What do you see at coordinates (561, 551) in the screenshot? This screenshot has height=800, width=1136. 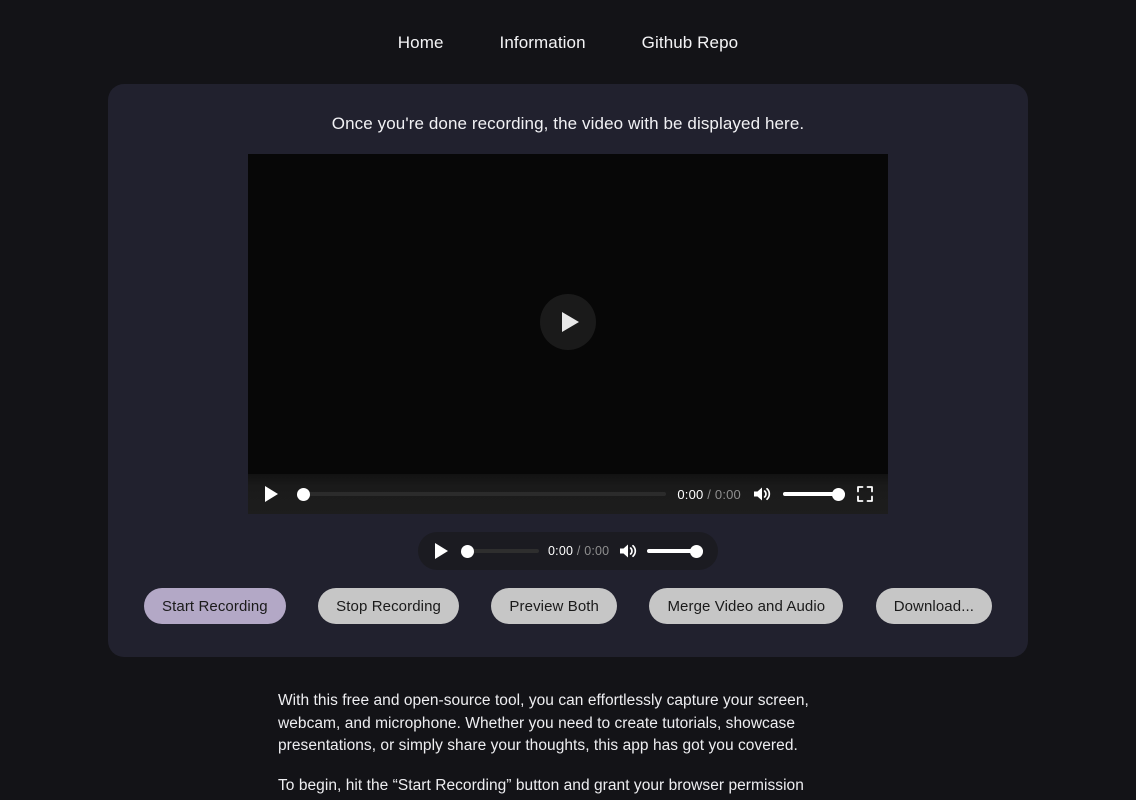 I see `audio-current-time: 0:00` at bounding box center [561, 551].